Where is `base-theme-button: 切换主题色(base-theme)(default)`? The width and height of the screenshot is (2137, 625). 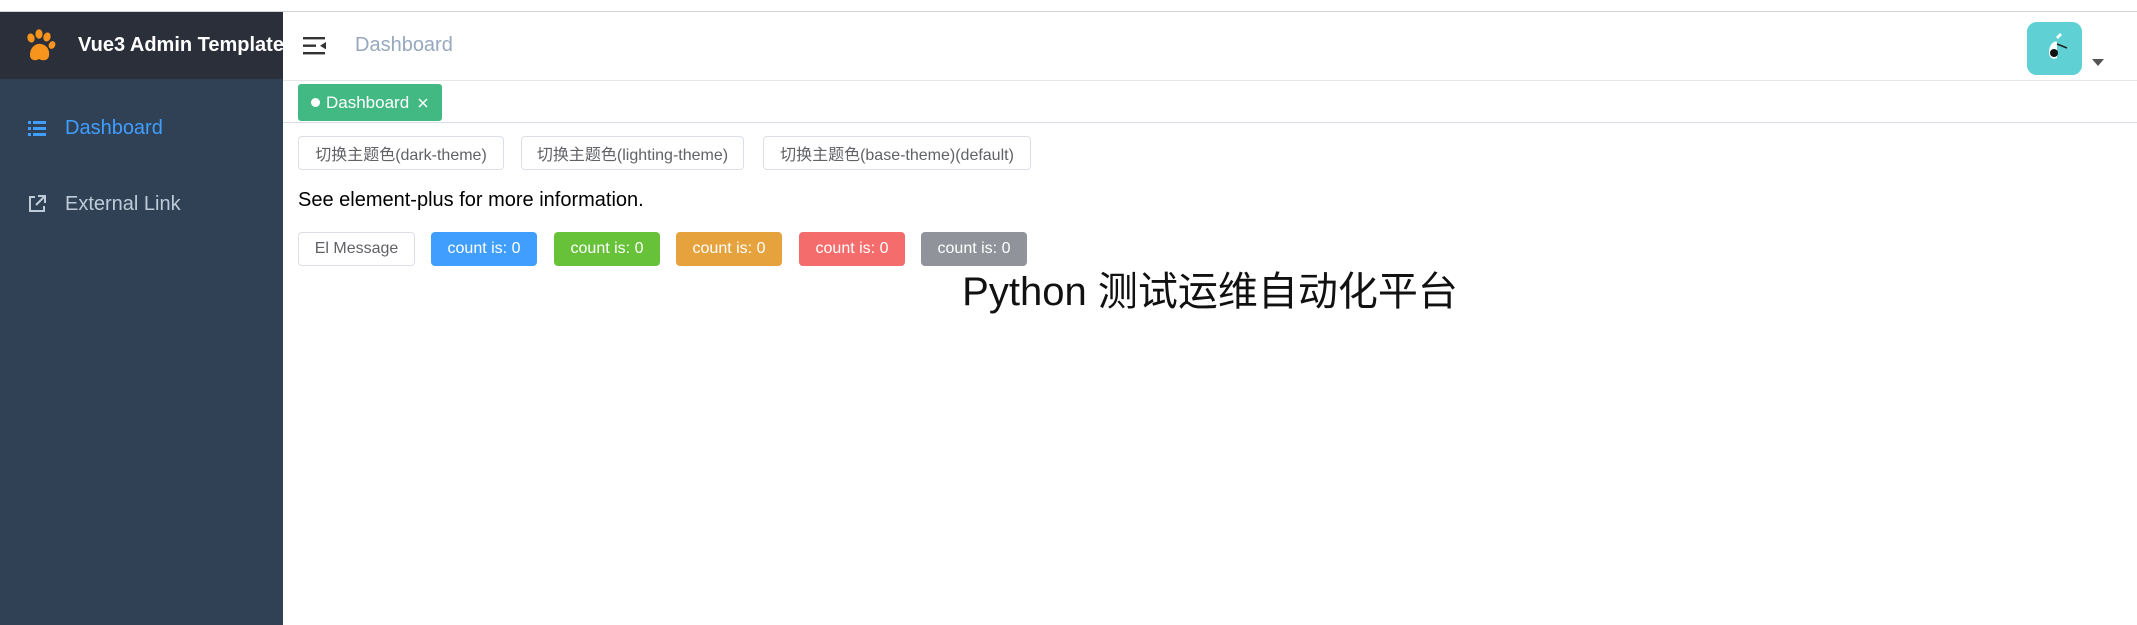 base-theme-button: 切换主题色(base-theme)(default) is located at coordinates (897, 153).